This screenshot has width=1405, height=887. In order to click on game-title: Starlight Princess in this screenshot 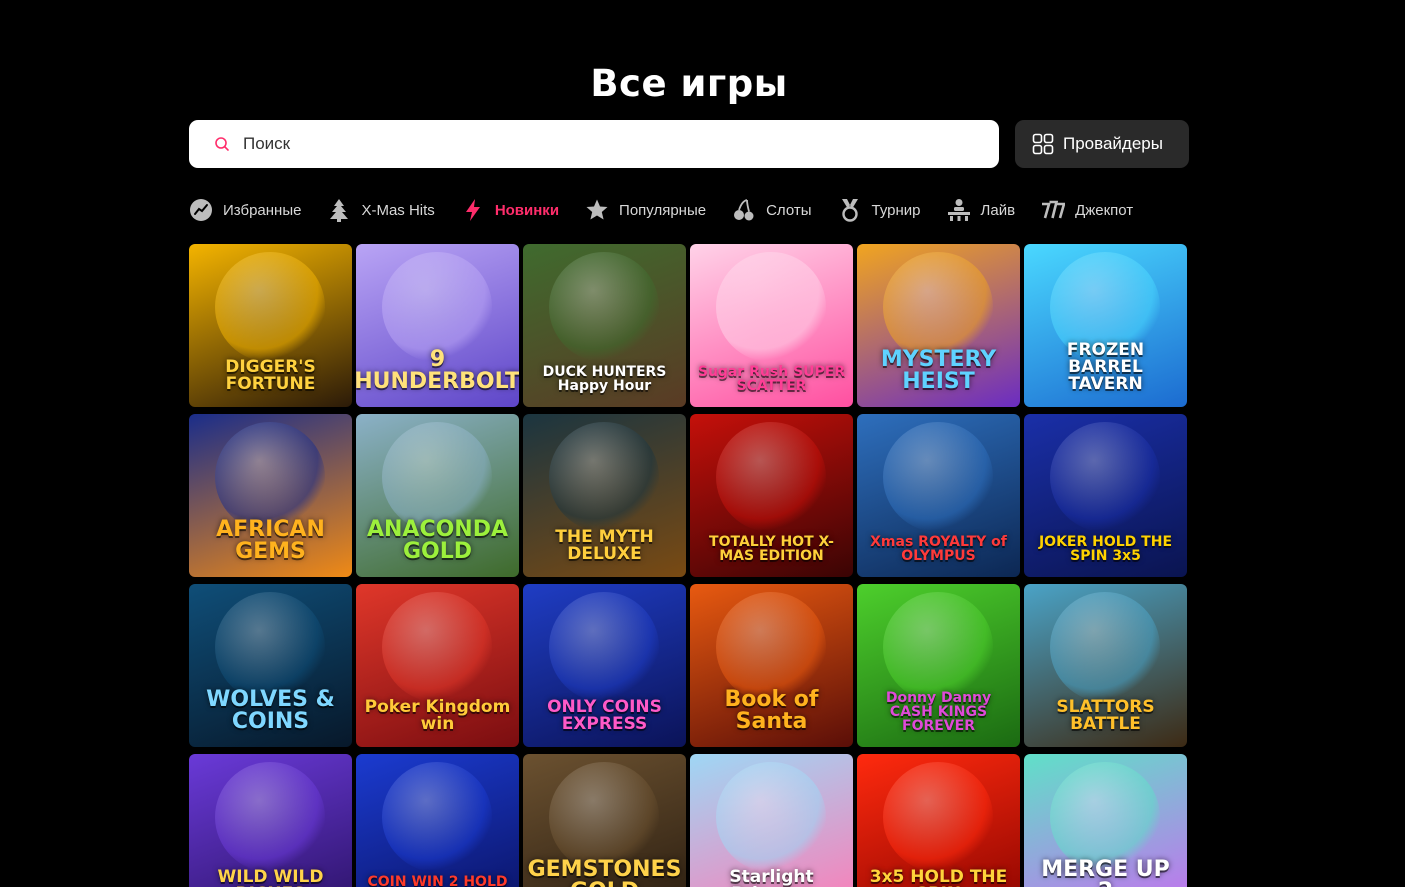, I will do `click(771, 877)`.